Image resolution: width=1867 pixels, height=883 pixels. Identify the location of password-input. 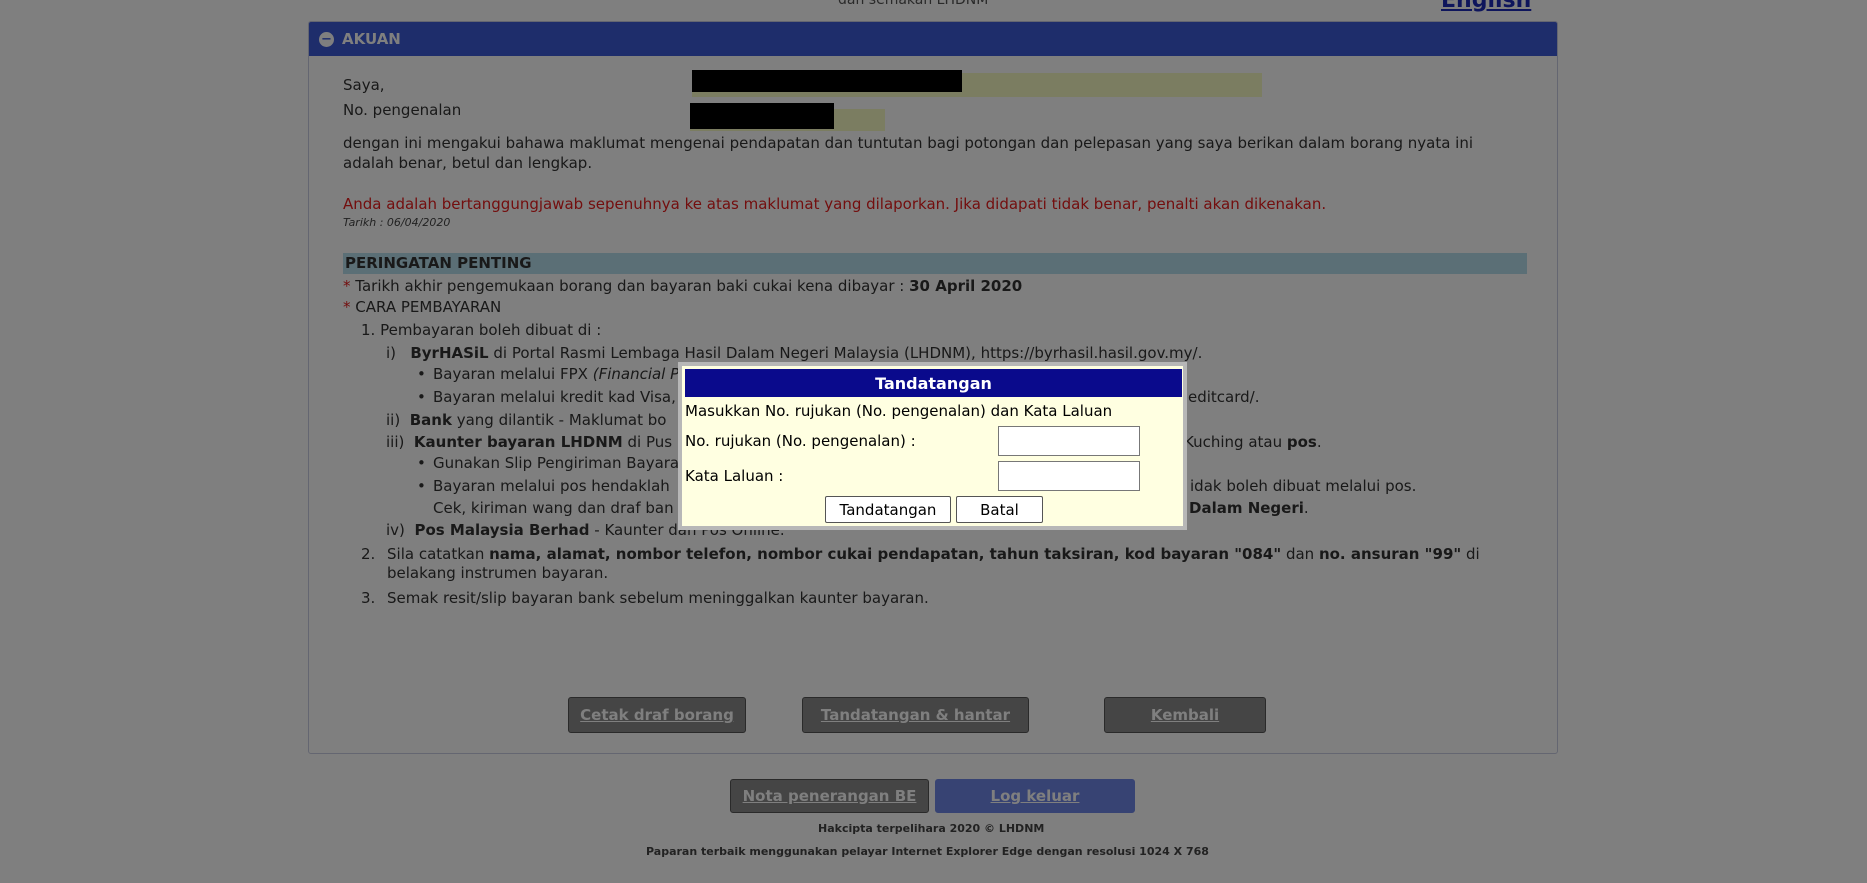
(1069, 476).